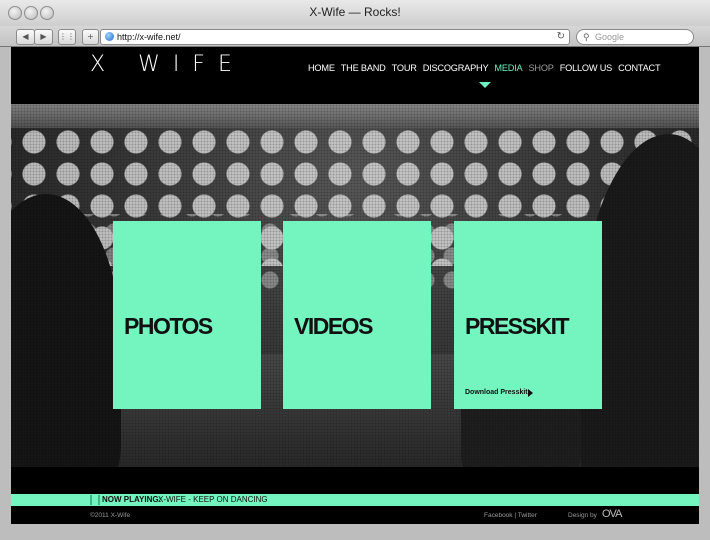 The width and height of the screenshot is (710, 540). What do you see at coordinates (485, 85) in the screenshot?
I see `active-nav-indicator-icon` at bounding box center [485, 85].